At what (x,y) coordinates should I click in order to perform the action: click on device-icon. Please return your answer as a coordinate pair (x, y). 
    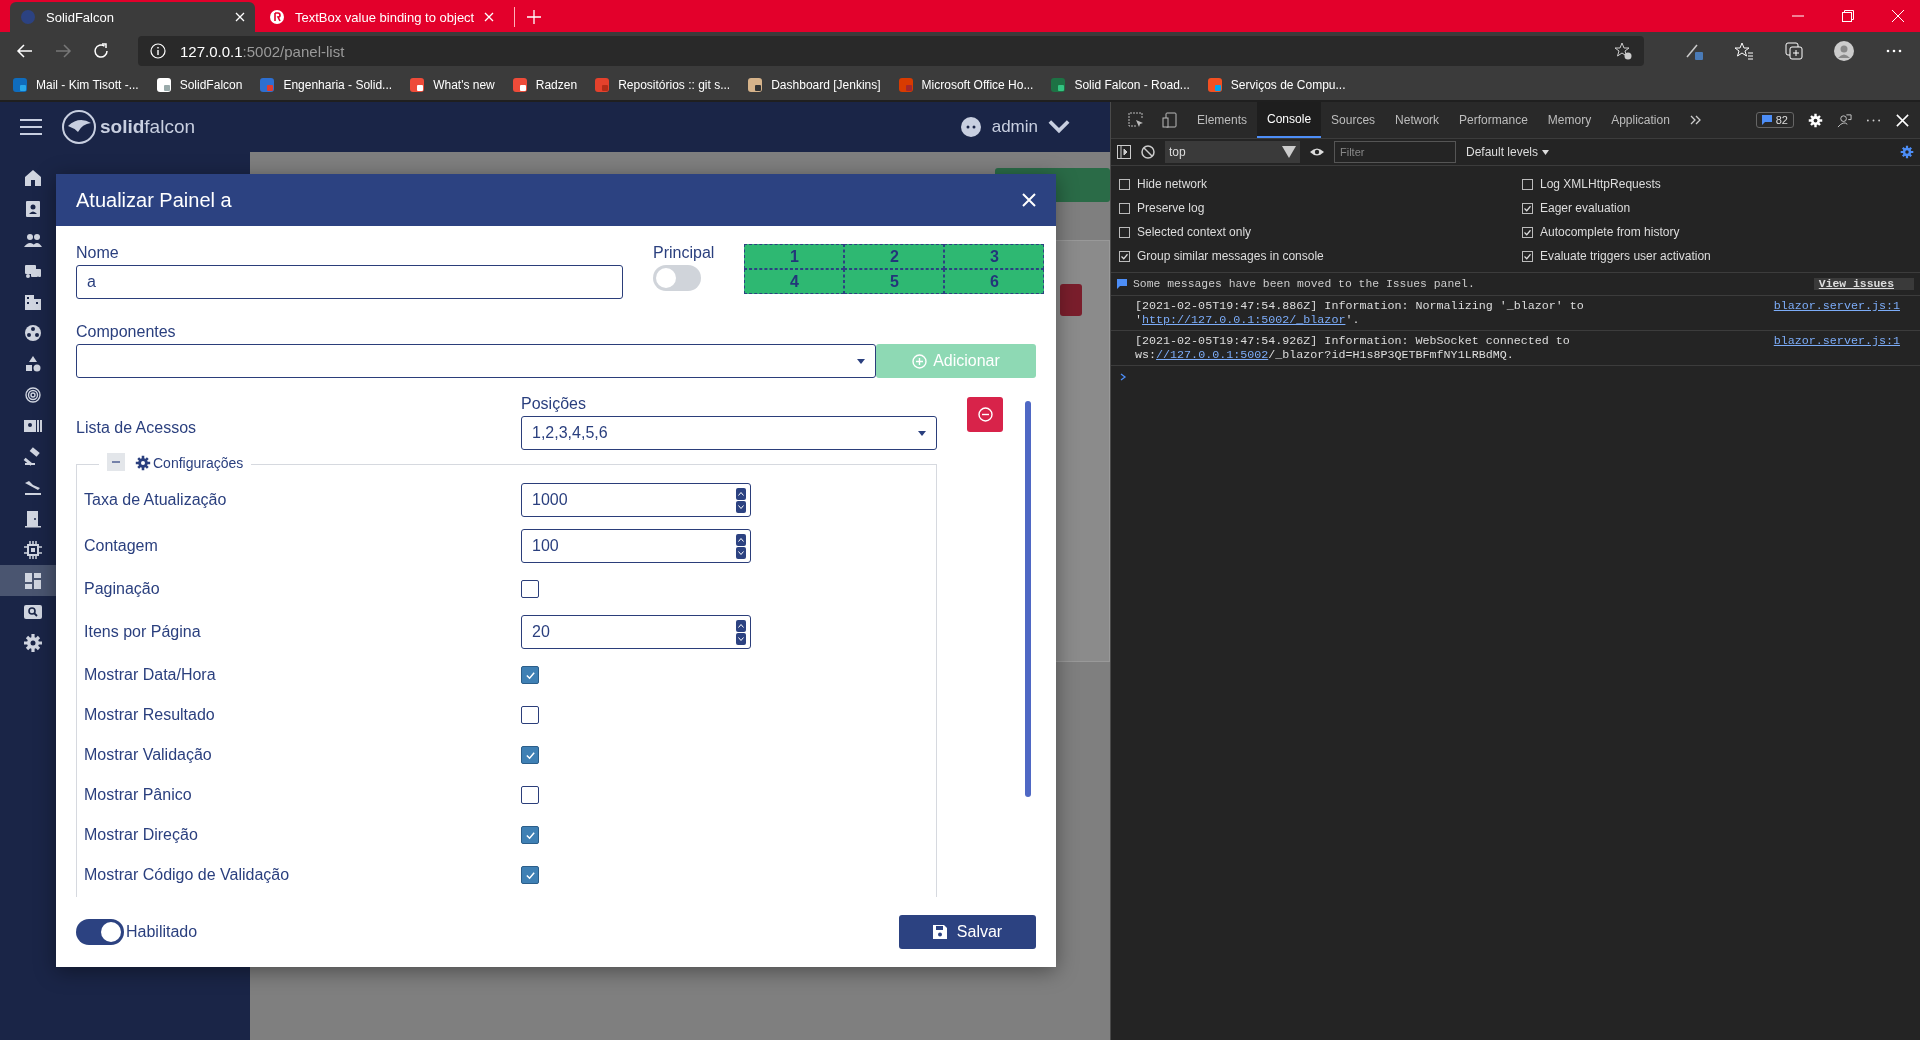
    Looking at the image, I should click on (1170, 120).